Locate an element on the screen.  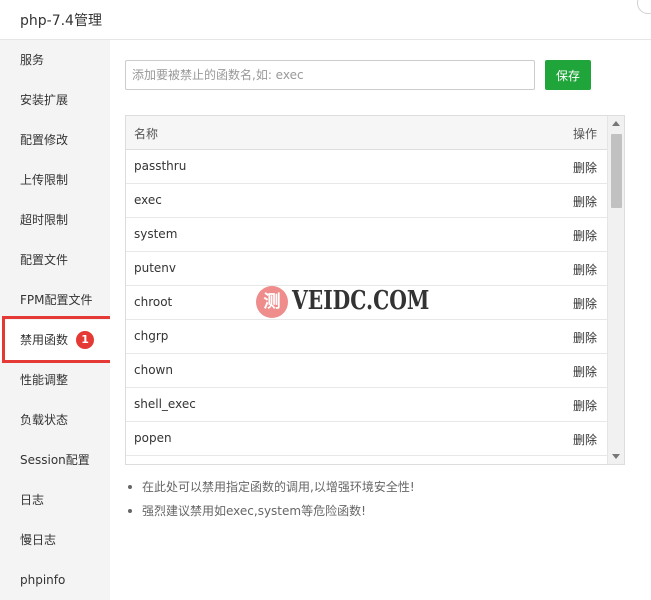
sidebar-item-label: 性能调整 is located at coordinates (44, 380).